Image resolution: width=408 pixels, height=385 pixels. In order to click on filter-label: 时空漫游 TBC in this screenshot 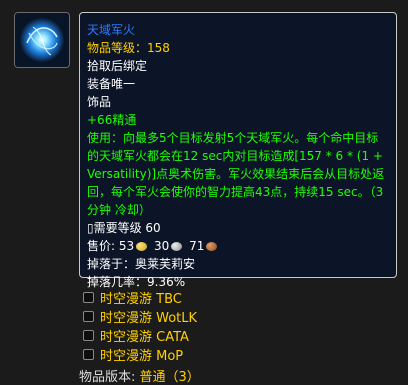, I will do `click(141, 299)`.